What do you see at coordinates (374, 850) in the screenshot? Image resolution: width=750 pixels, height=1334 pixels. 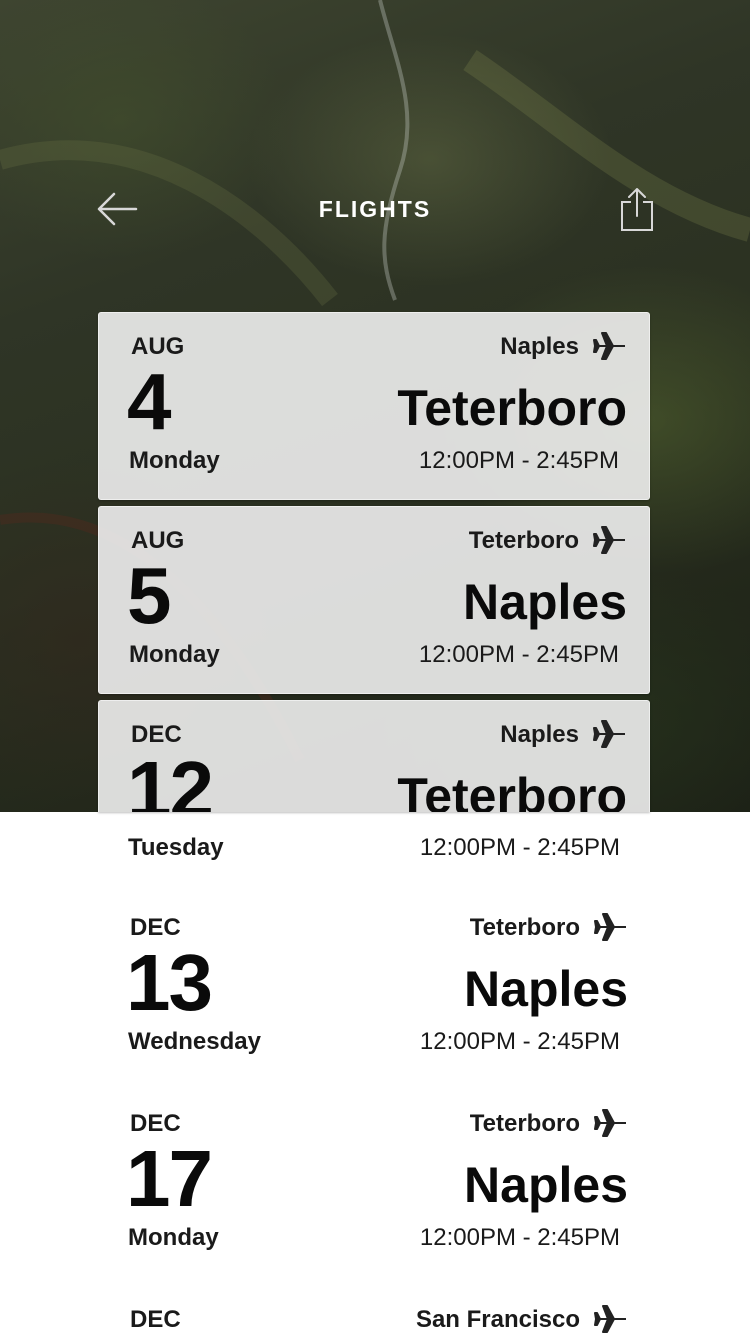 I see `flight-card-lower: Tuesday 12:00PM - 2:45PM` at bounding box center [374, 850].